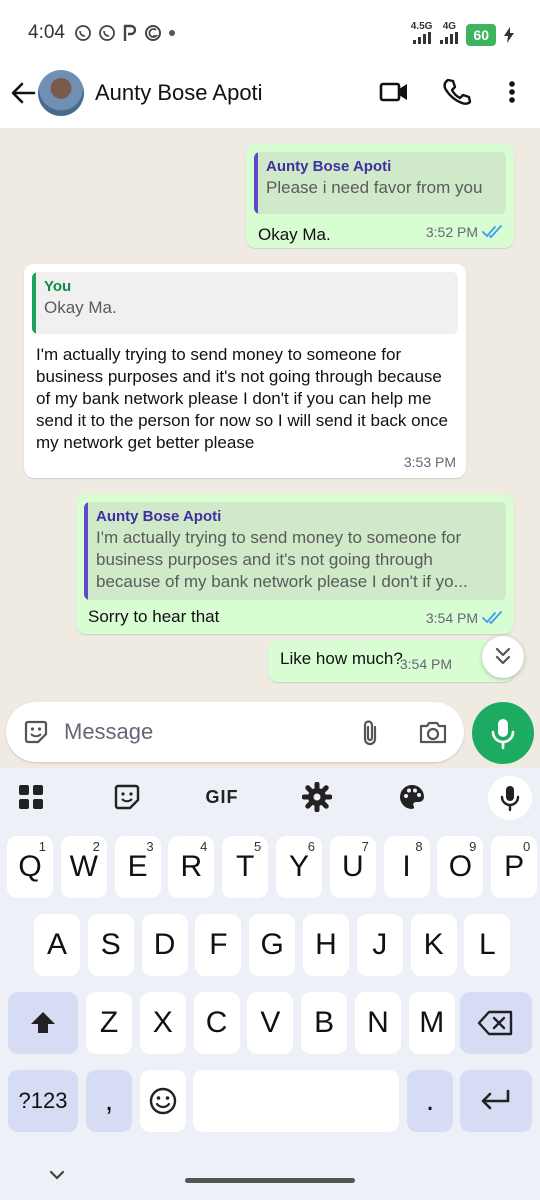 The image size is (540, 1200). Describe the element at coordinates (456, 92) in the screenshot. I see `voice-call-icon` at that location.